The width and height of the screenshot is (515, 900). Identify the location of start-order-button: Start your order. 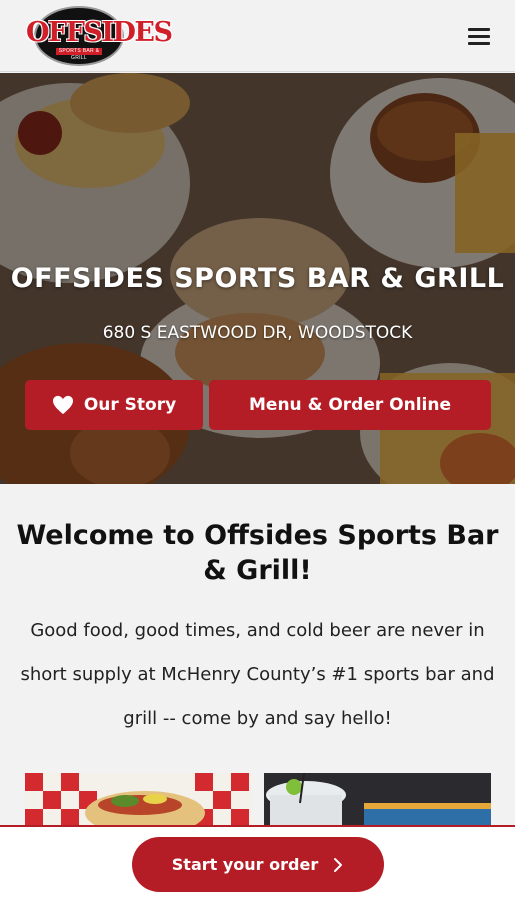
(258, 864).